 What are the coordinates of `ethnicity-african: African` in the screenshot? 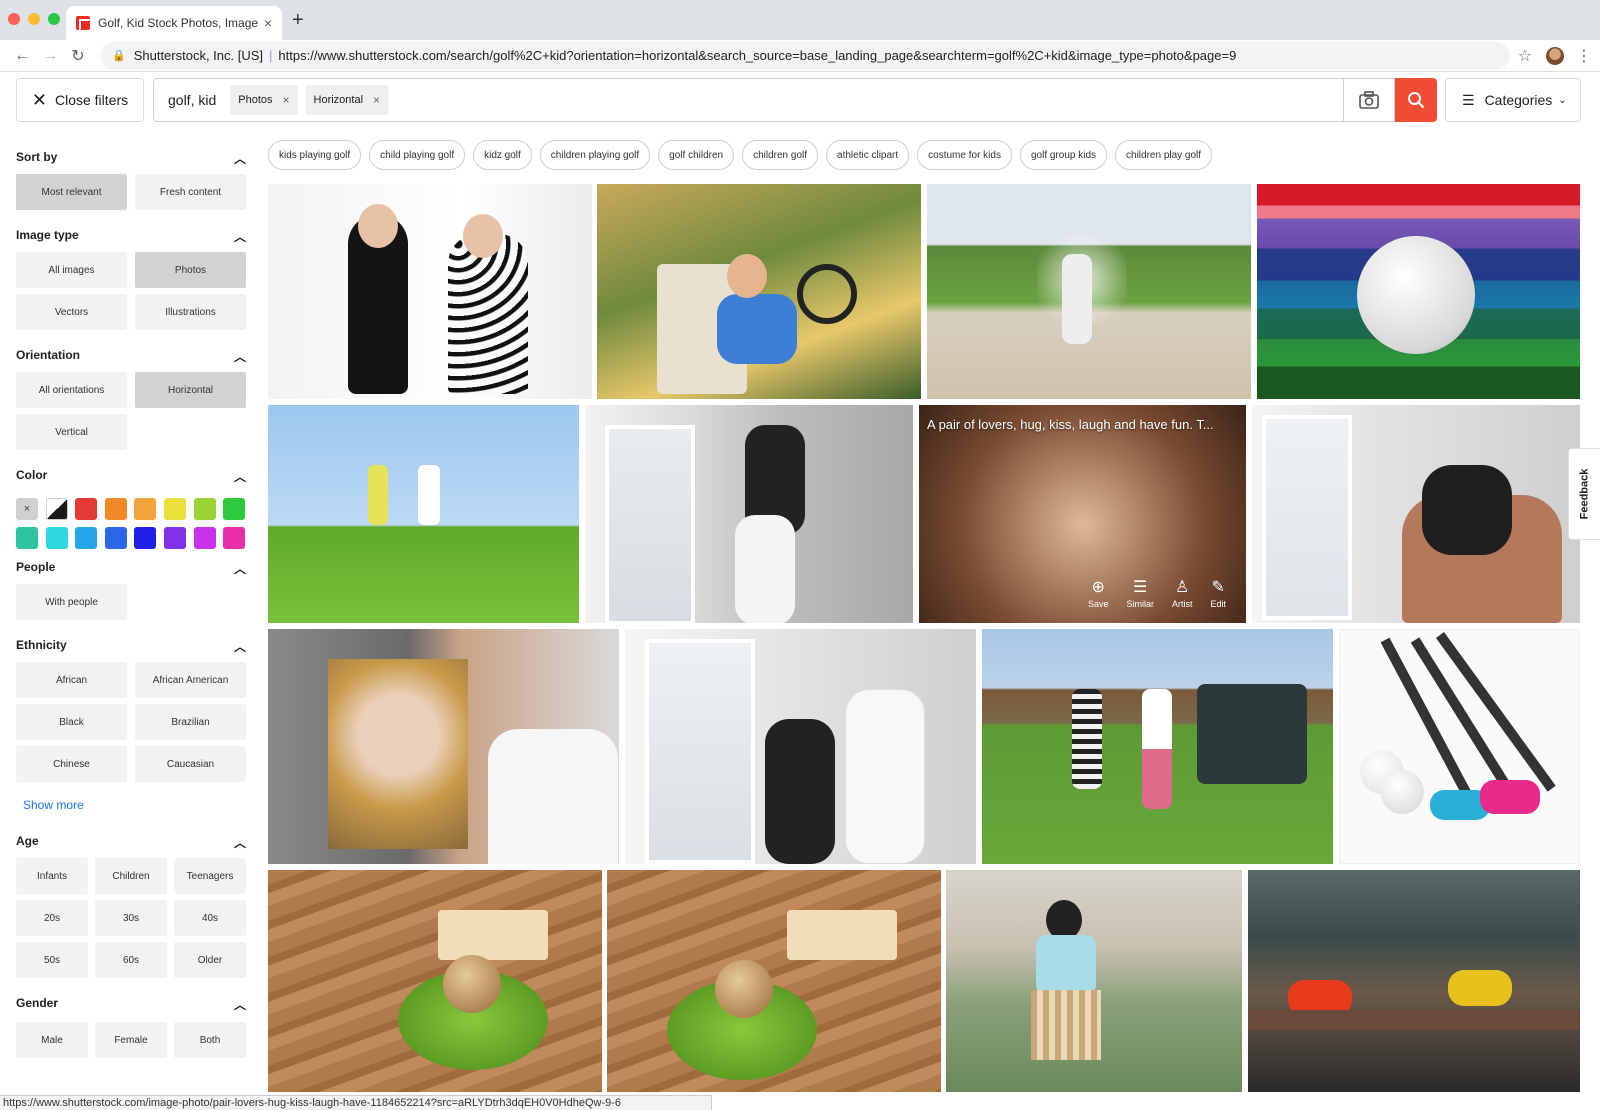 It's located at (71, 680).